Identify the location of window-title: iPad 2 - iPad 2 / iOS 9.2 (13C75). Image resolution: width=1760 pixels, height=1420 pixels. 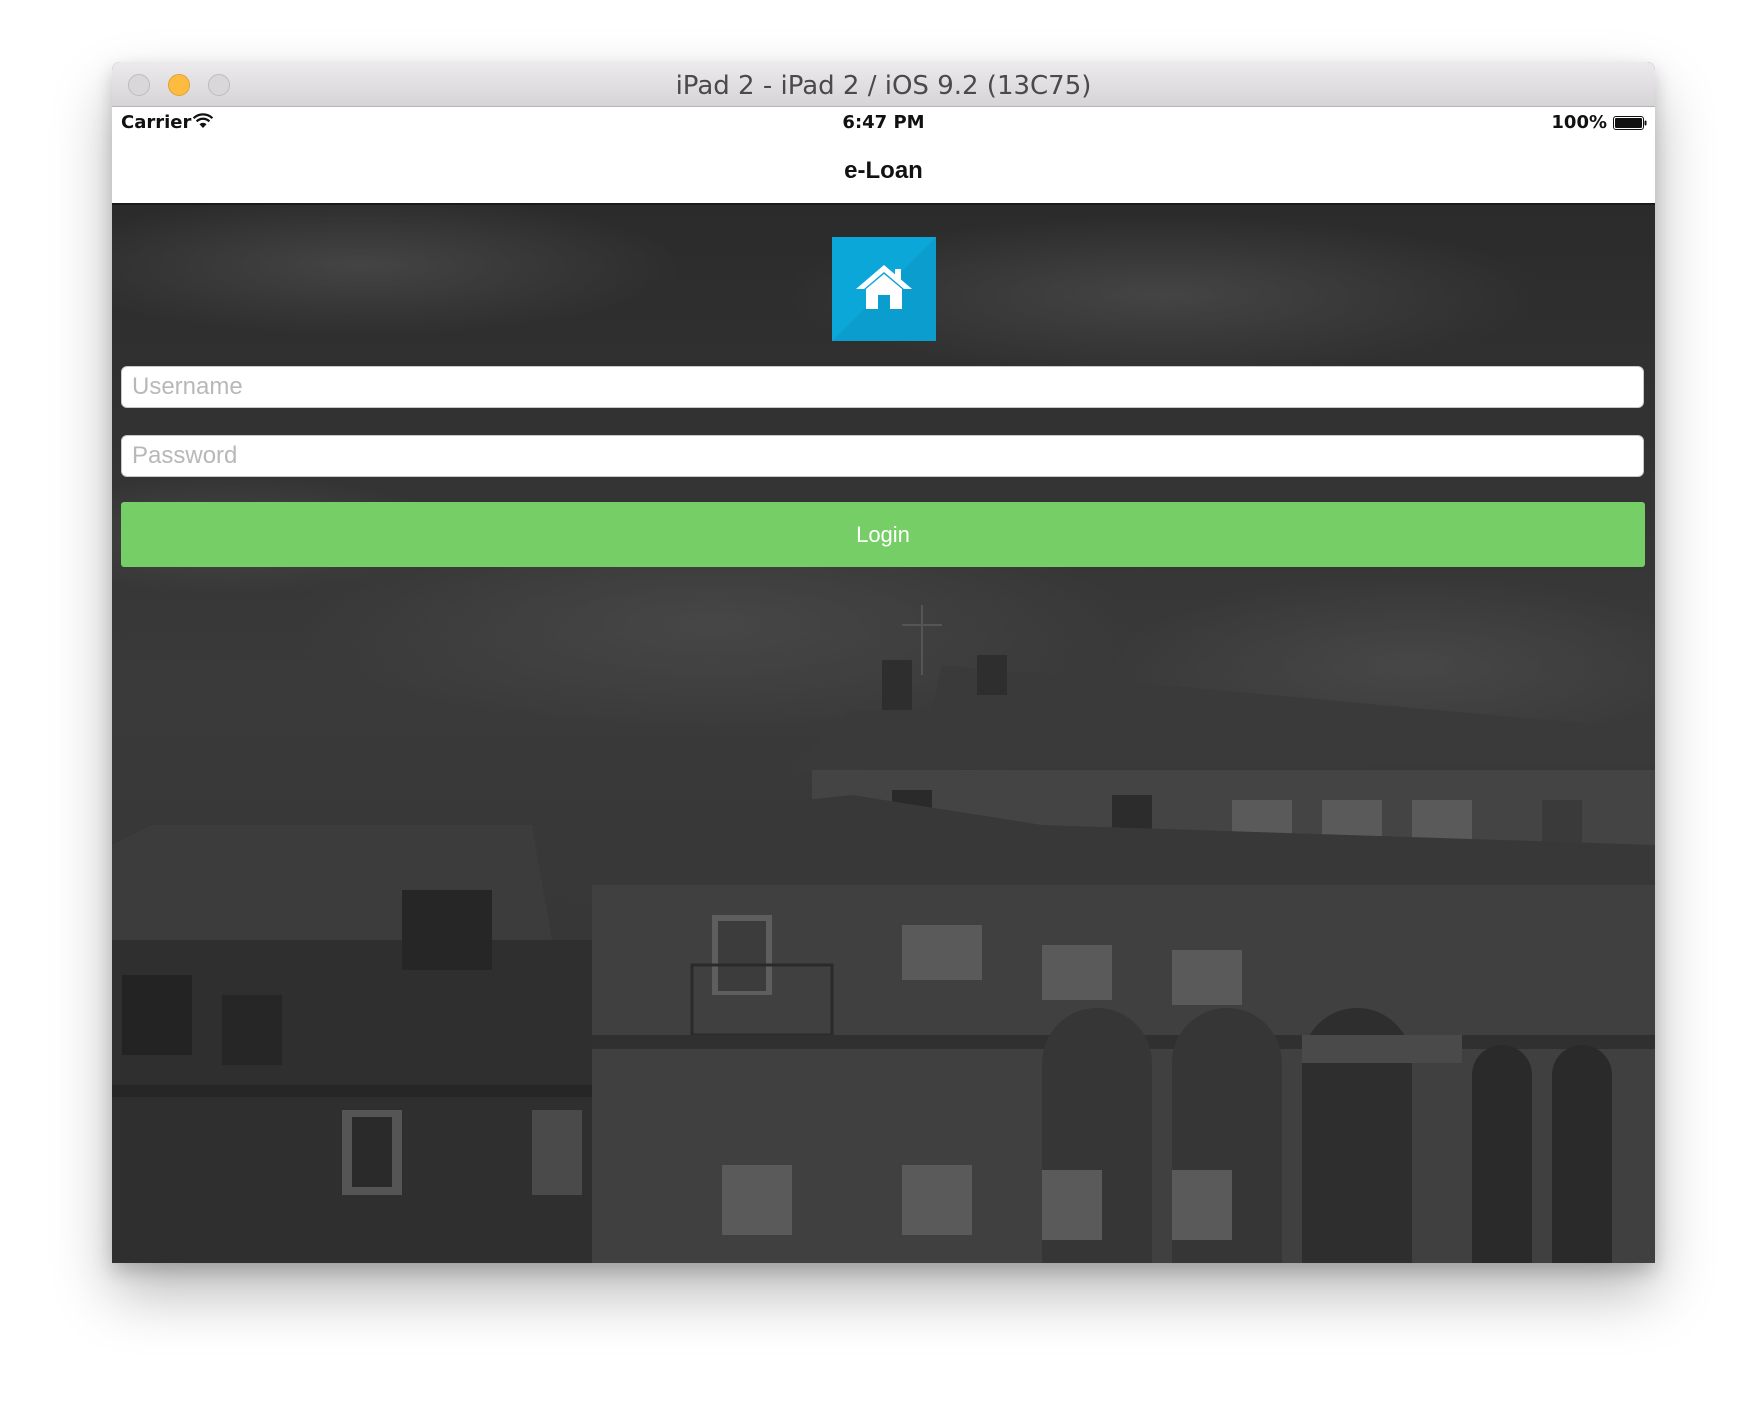
(883, 86).